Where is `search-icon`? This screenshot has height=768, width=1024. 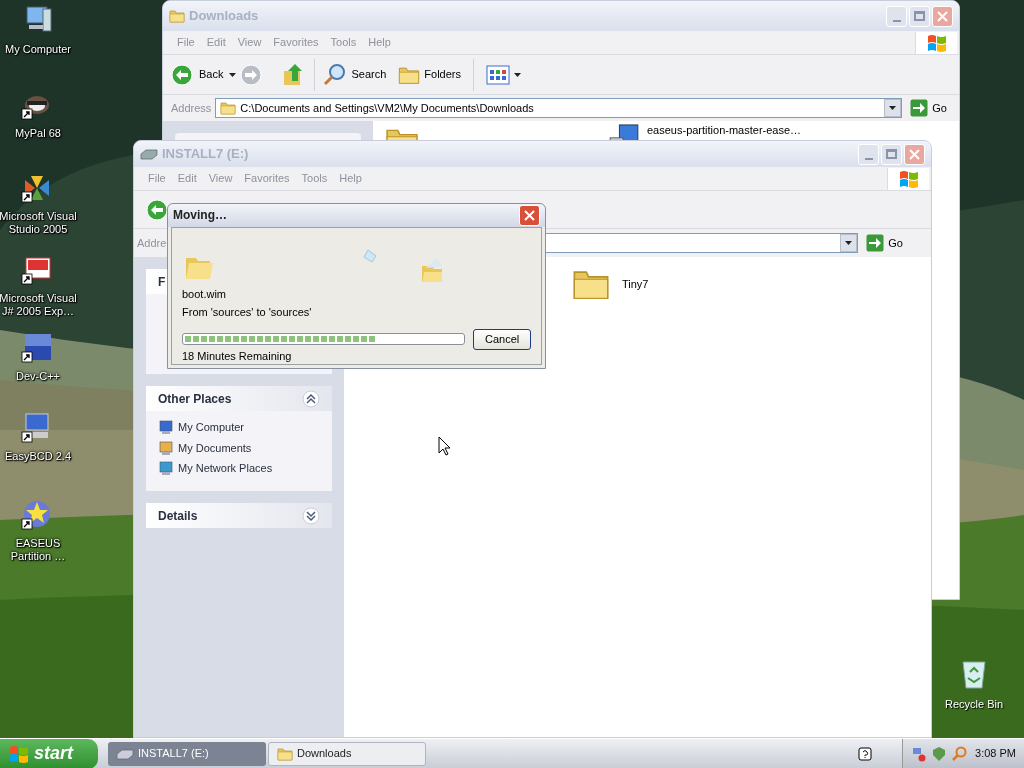
search-icon is located at coordinates (335, 74).